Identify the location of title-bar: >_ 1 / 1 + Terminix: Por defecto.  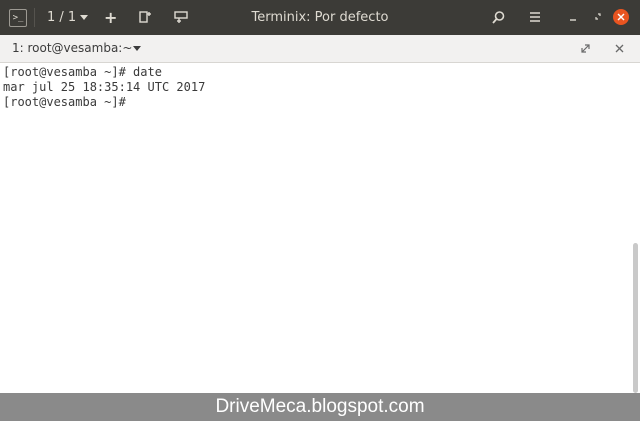
(320, 17).